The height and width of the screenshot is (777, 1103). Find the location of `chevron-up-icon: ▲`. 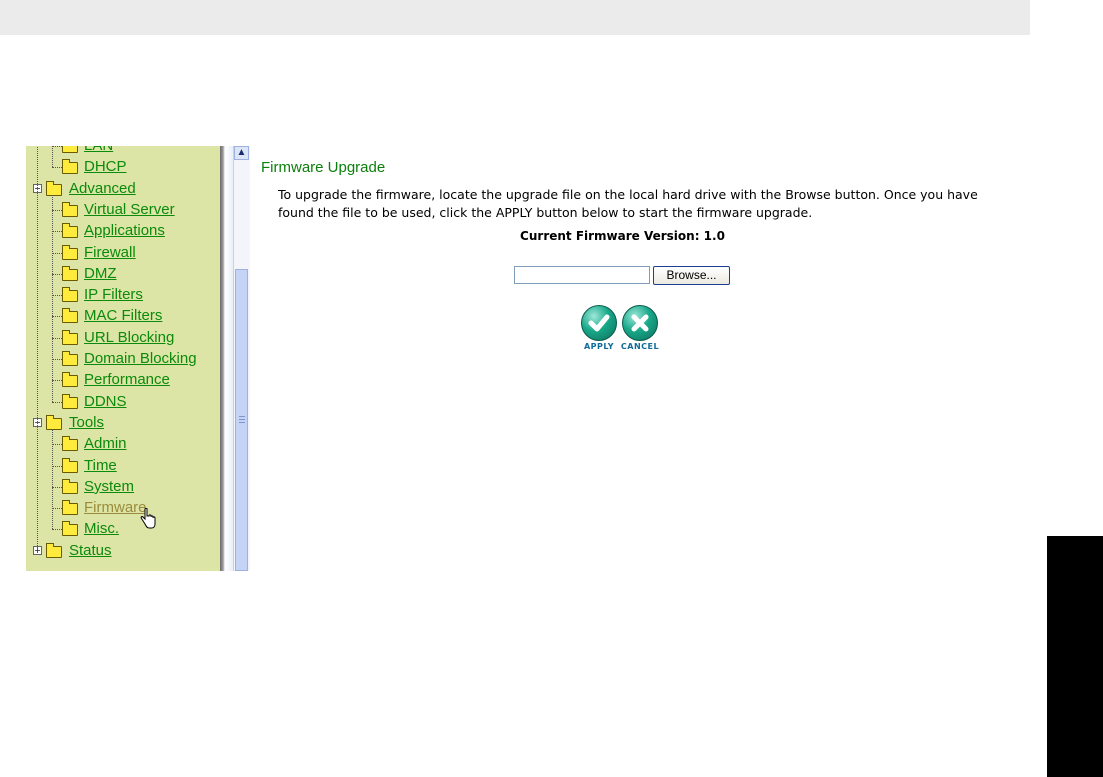

chevron-up-icon: ▲ is located at coordinates (241, 153).